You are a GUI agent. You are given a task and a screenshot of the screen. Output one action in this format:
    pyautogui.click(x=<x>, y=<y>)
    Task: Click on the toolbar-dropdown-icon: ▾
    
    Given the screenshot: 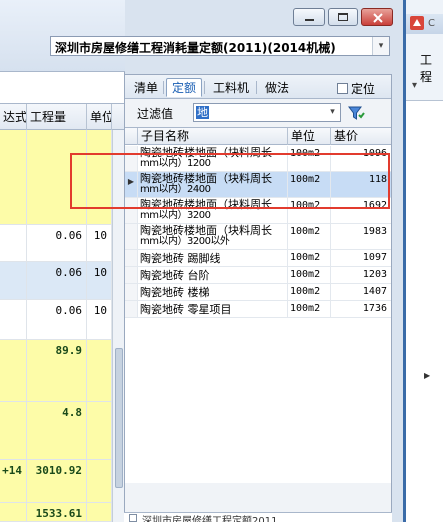 What is the action you would take?
    pyautogui.click(x=414, y=85)
    